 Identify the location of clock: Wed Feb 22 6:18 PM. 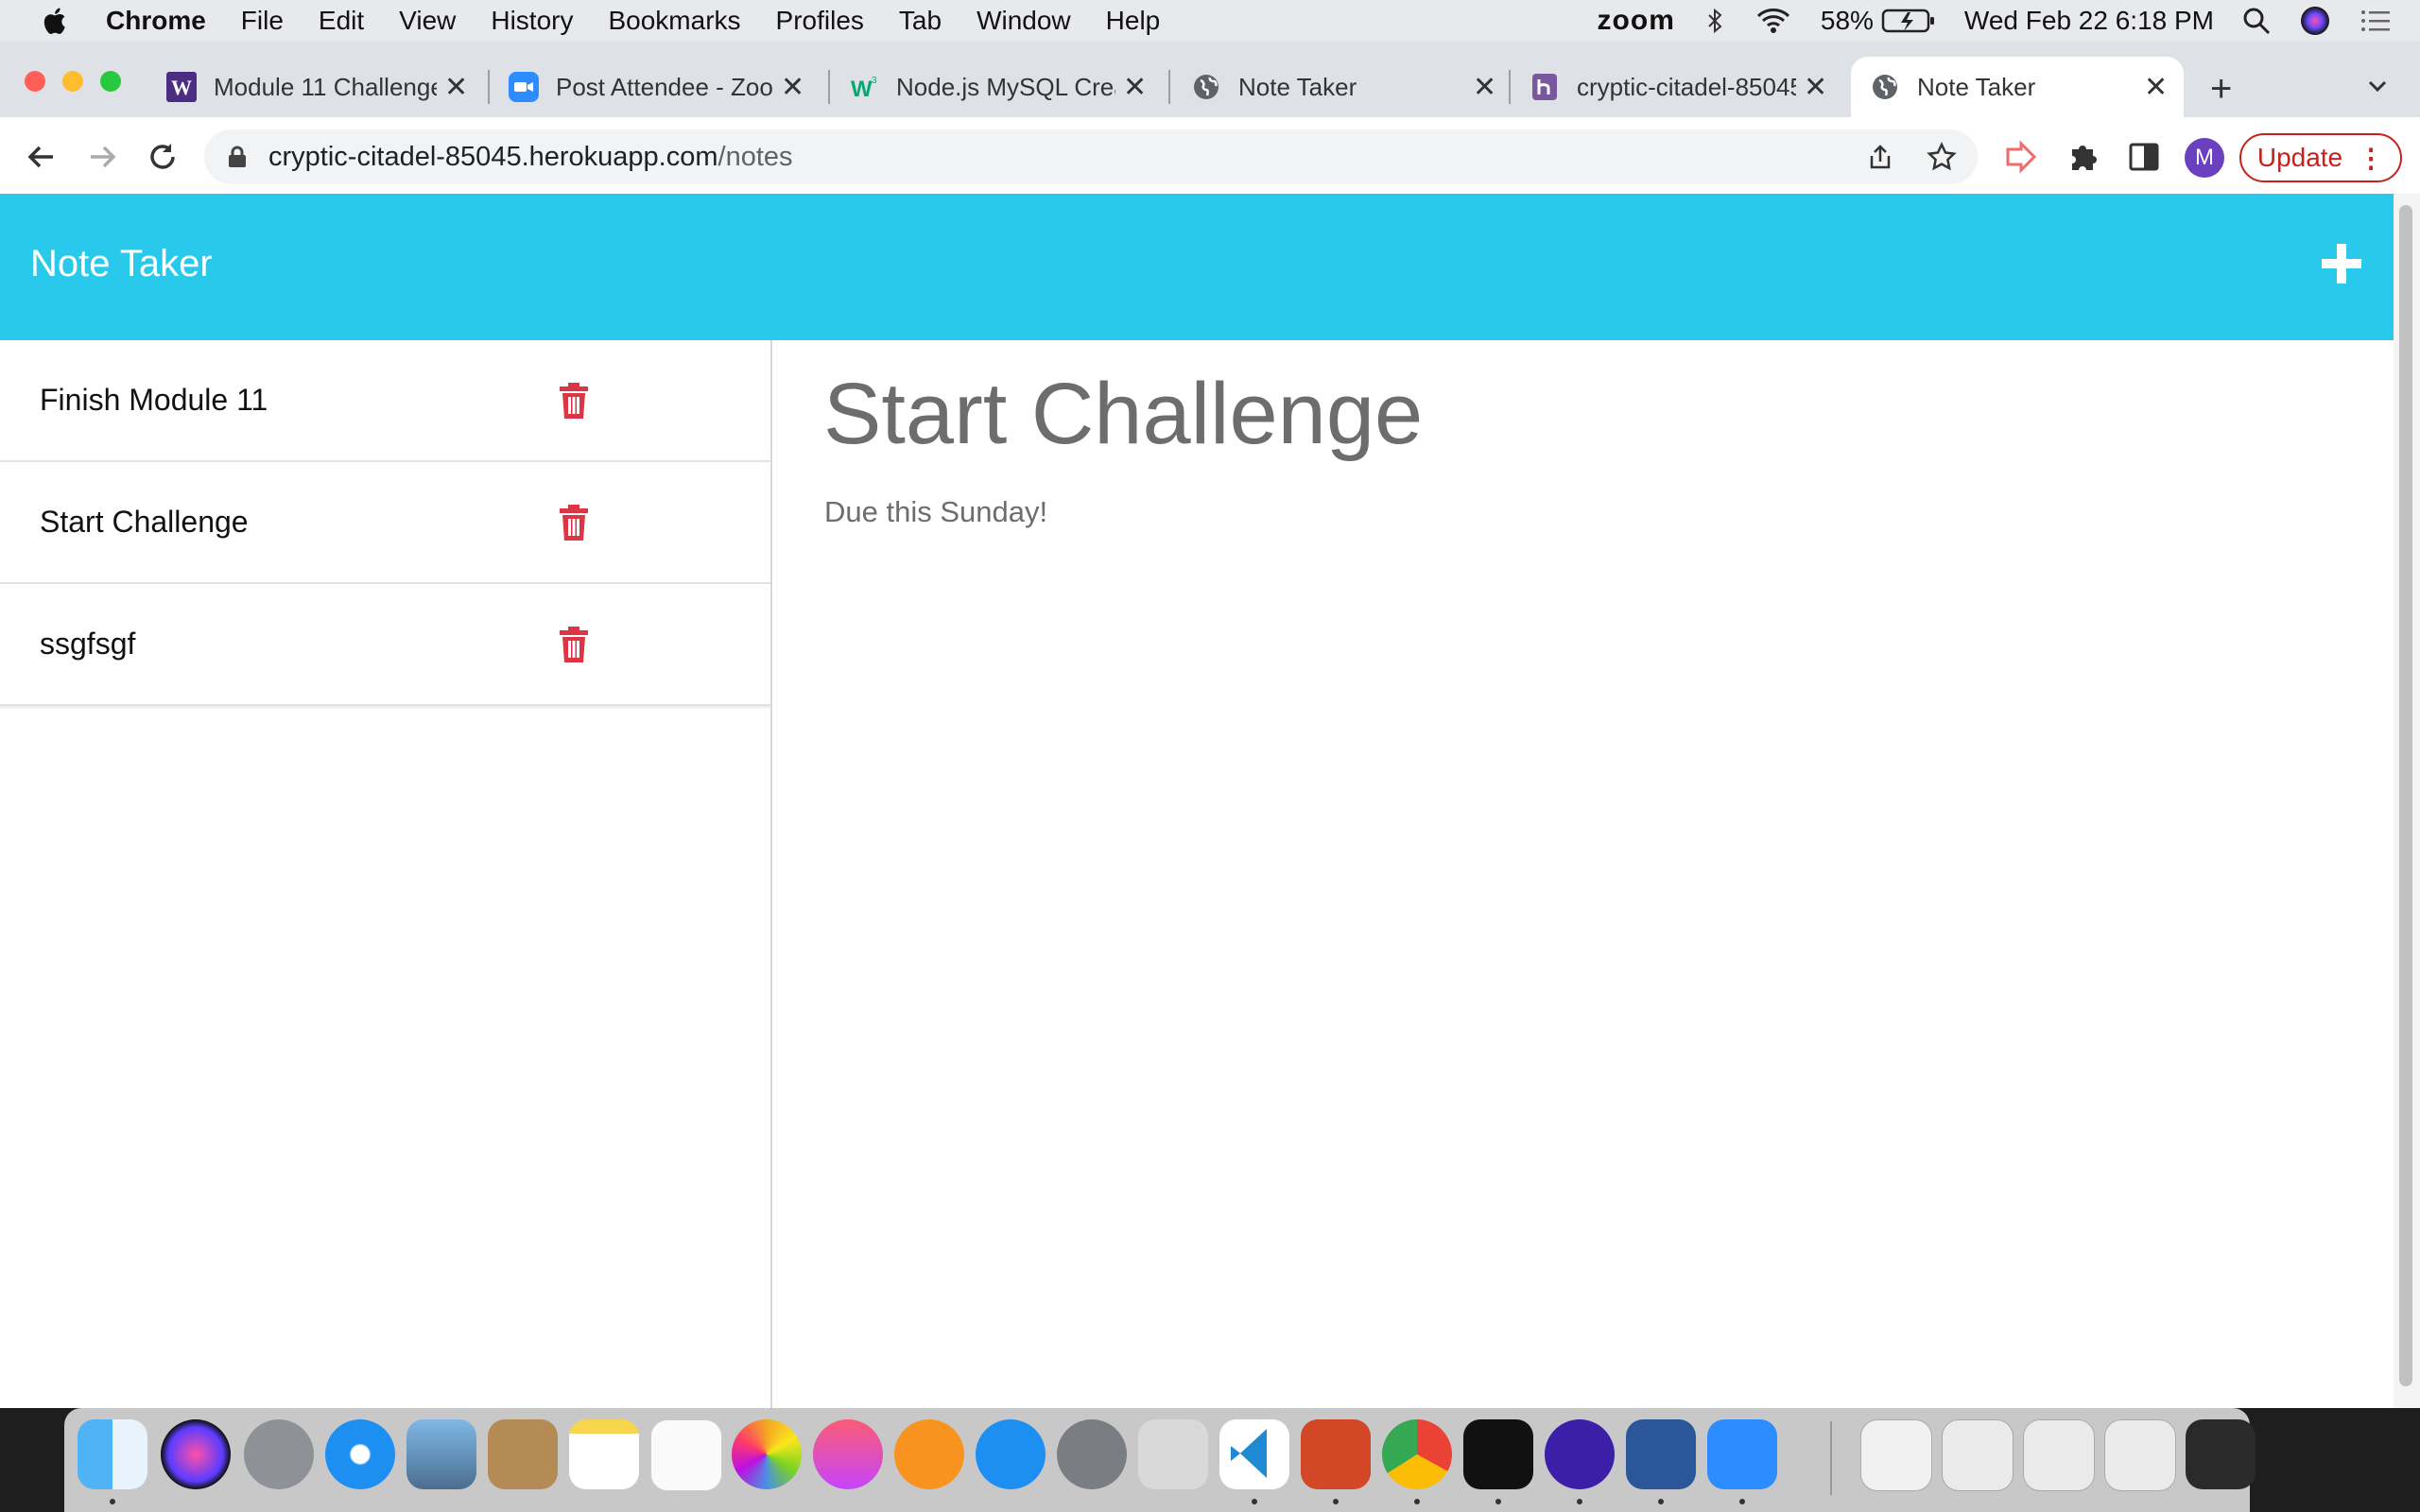
(2089, 21).